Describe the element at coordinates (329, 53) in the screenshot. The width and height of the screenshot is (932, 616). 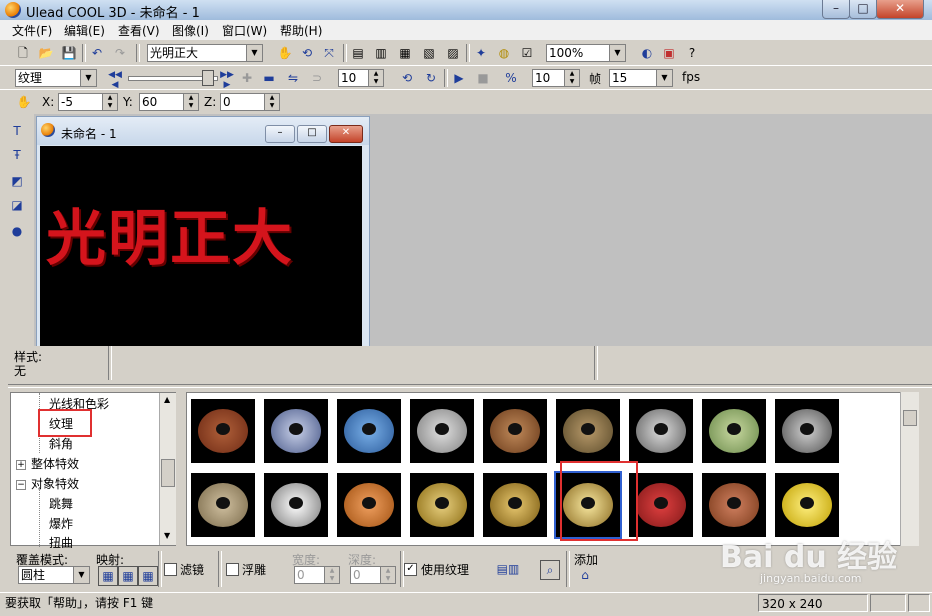
I see `resize-icon: ⤧` at that location.